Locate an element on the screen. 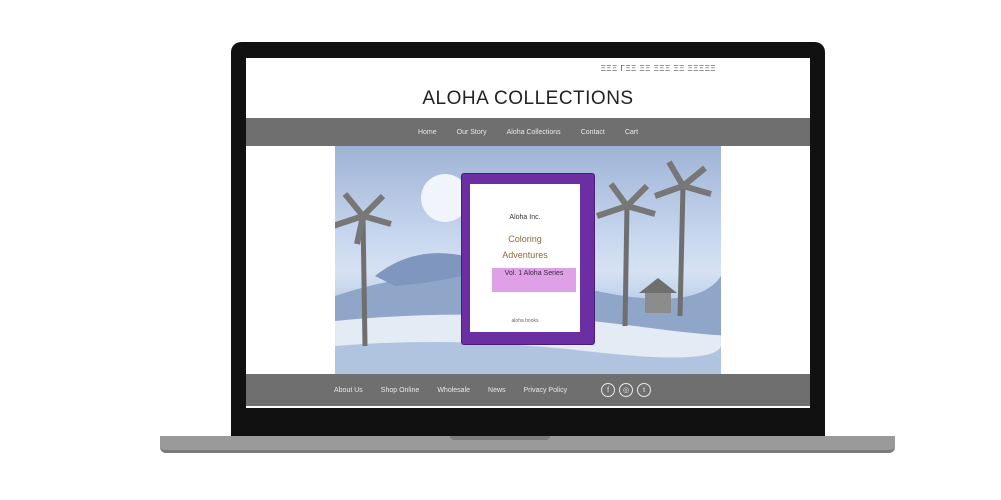 The height and width of the screenshot is (500, 1001). footer-link-about: About Us is located at coordinates (348, 390).